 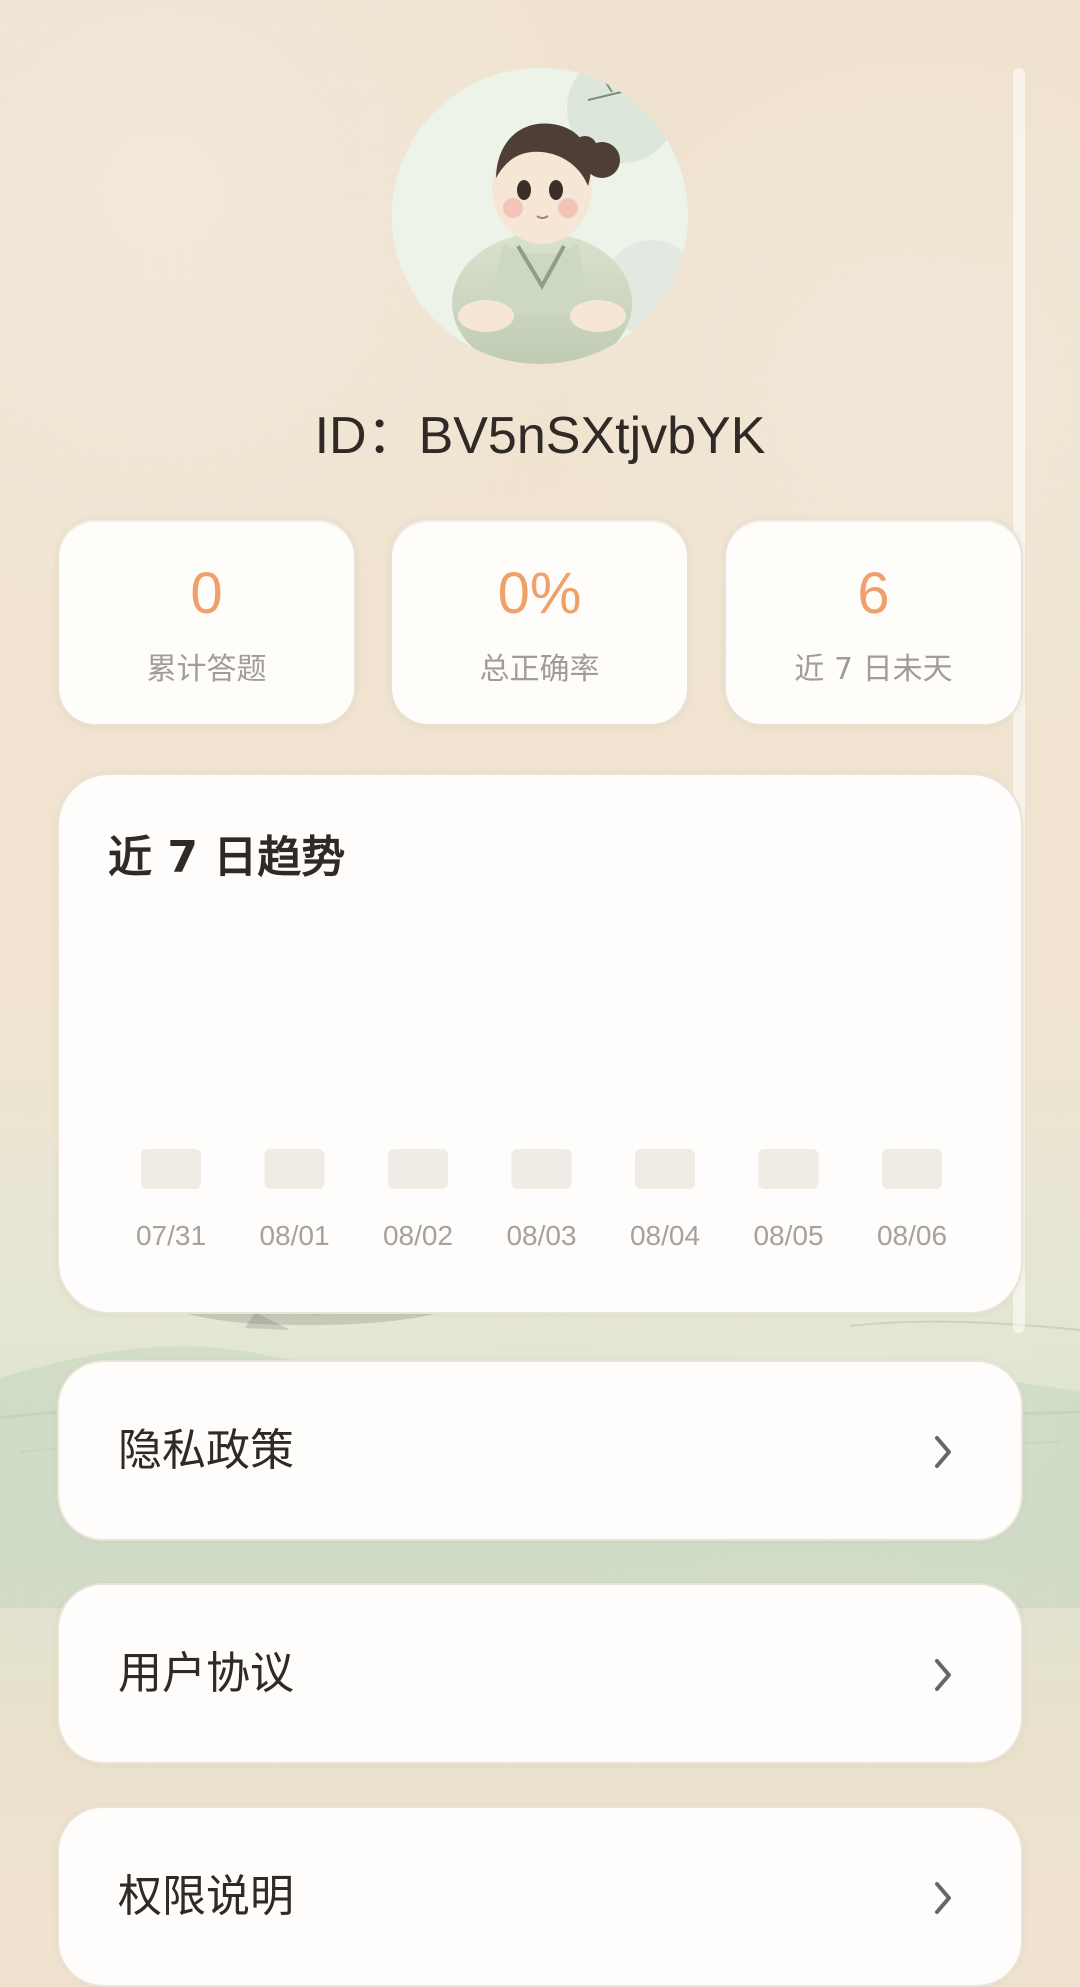 I want to click on trend-x-label: 08/01, so click(x=294, y=1235).